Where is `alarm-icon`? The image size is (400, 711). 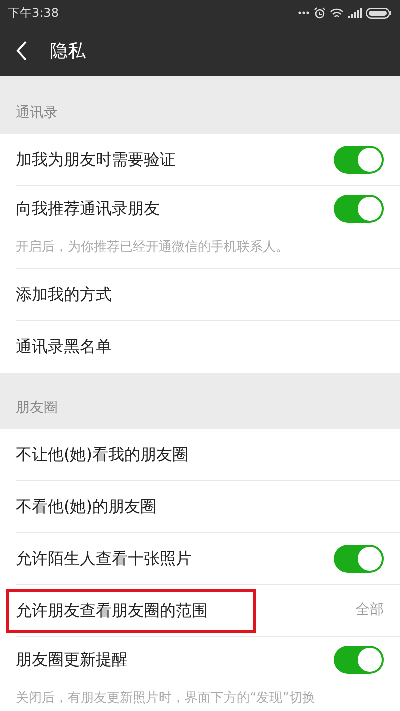
alarm-icon is located at coordinates (320, 13).